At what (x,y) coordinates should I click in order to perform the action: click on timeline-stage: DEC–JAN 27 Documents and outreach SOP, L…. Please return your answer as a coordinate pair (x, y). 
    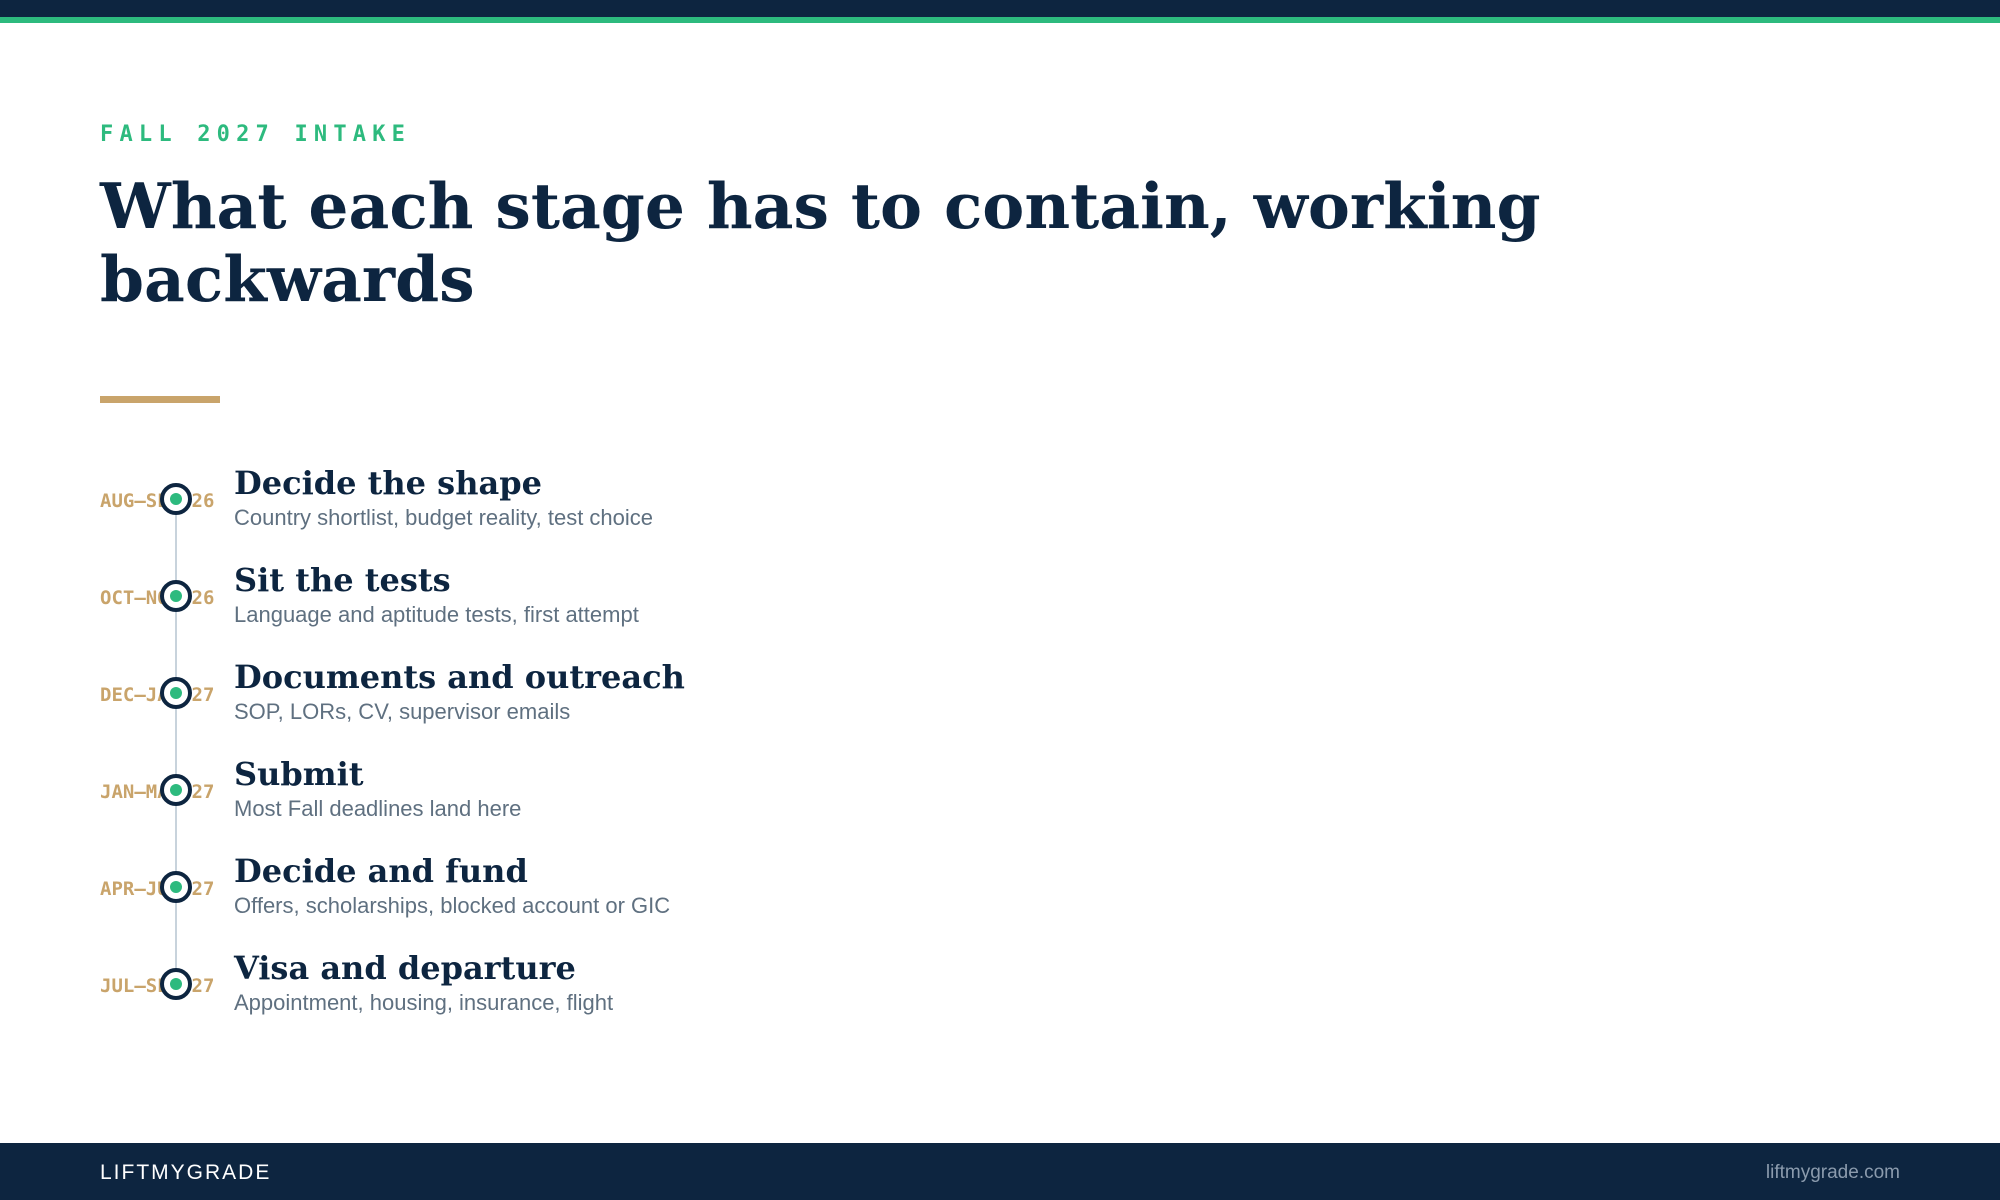
    Looking at the image, I should click on (450, 706).